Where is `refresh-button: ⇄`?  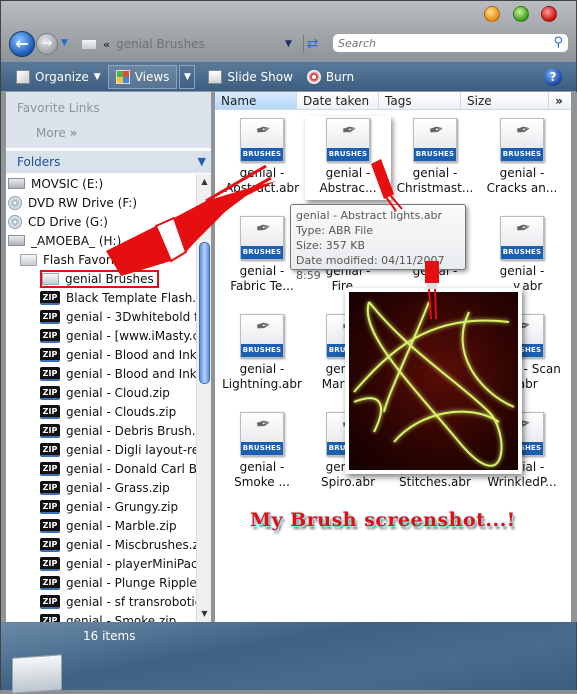
refresh-button: ⇄ is located at coordinates (312, 44).